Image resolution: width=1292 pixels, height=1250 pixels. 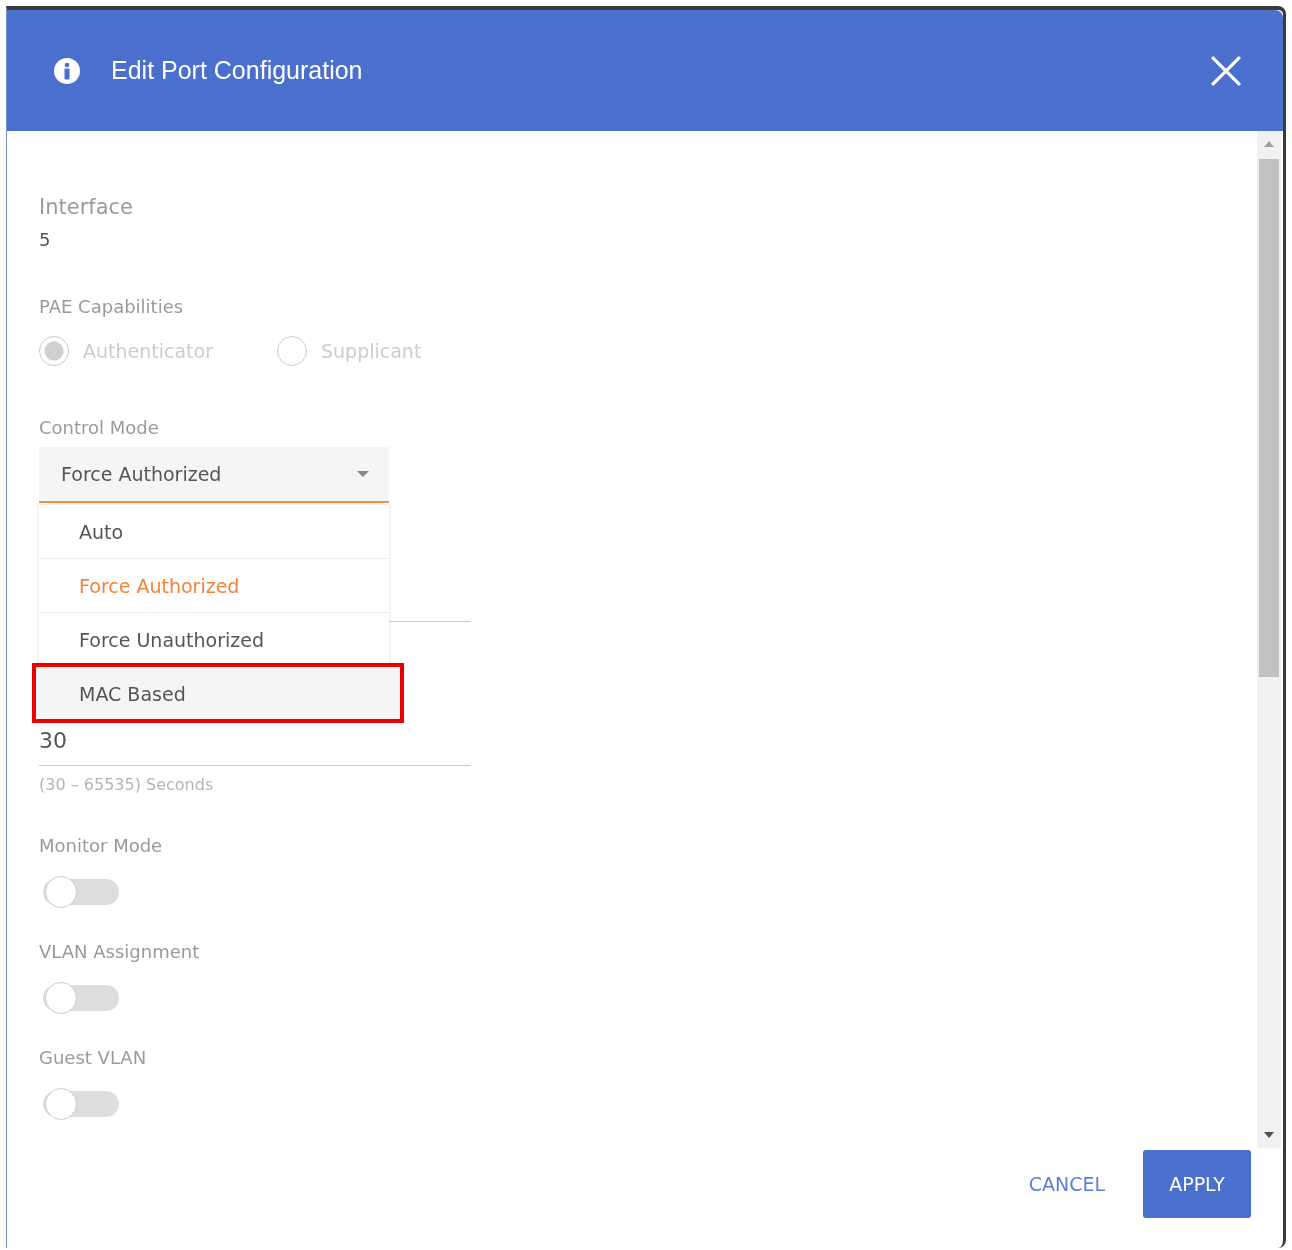 I want to click on scroll-down-icon, so click(x=1269, y=1135).